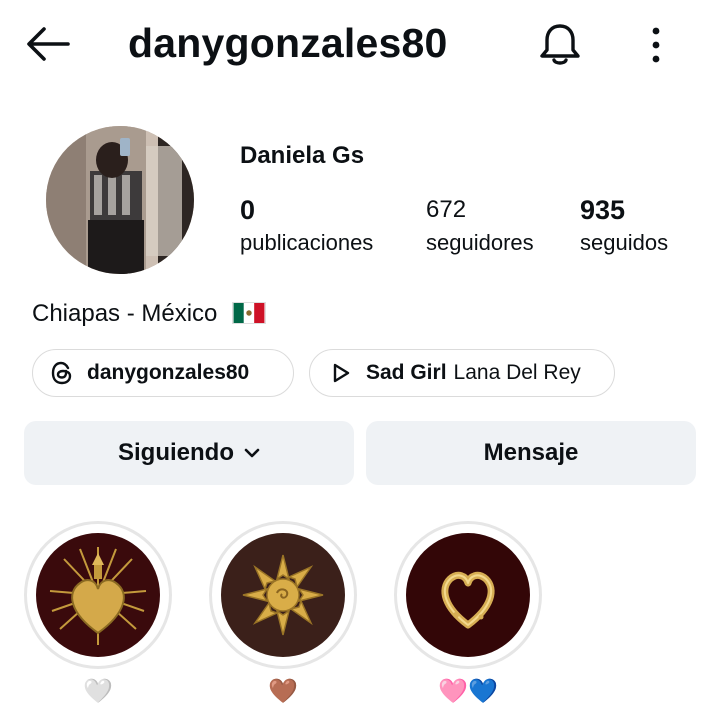  What do you see at coordinates (406, 372) in the screenshot?
I see `music-song-title: Sad Girl` at bounding box center [406, 372].